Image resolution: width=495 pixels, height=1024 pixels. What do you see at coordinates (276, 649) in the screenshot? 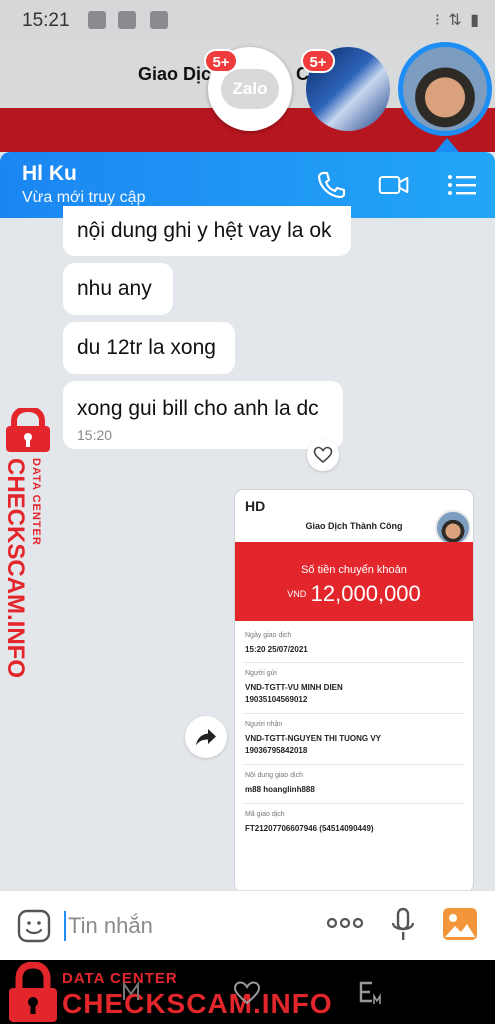
I see `receipt-field-value: 15:20 25/07/2021` at bounding box center [276, 649].